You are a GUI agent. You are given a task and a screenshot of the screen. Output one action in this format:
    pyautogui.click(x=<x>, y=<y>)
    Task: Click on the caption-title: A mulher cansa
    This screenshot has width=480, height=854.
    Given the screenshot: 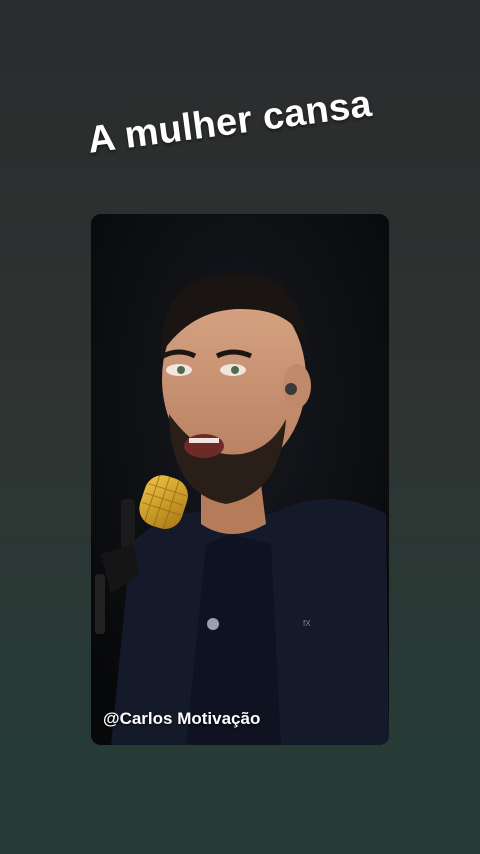 What is the action you would take?
    pyautogui.click(x=230, y=122)
    